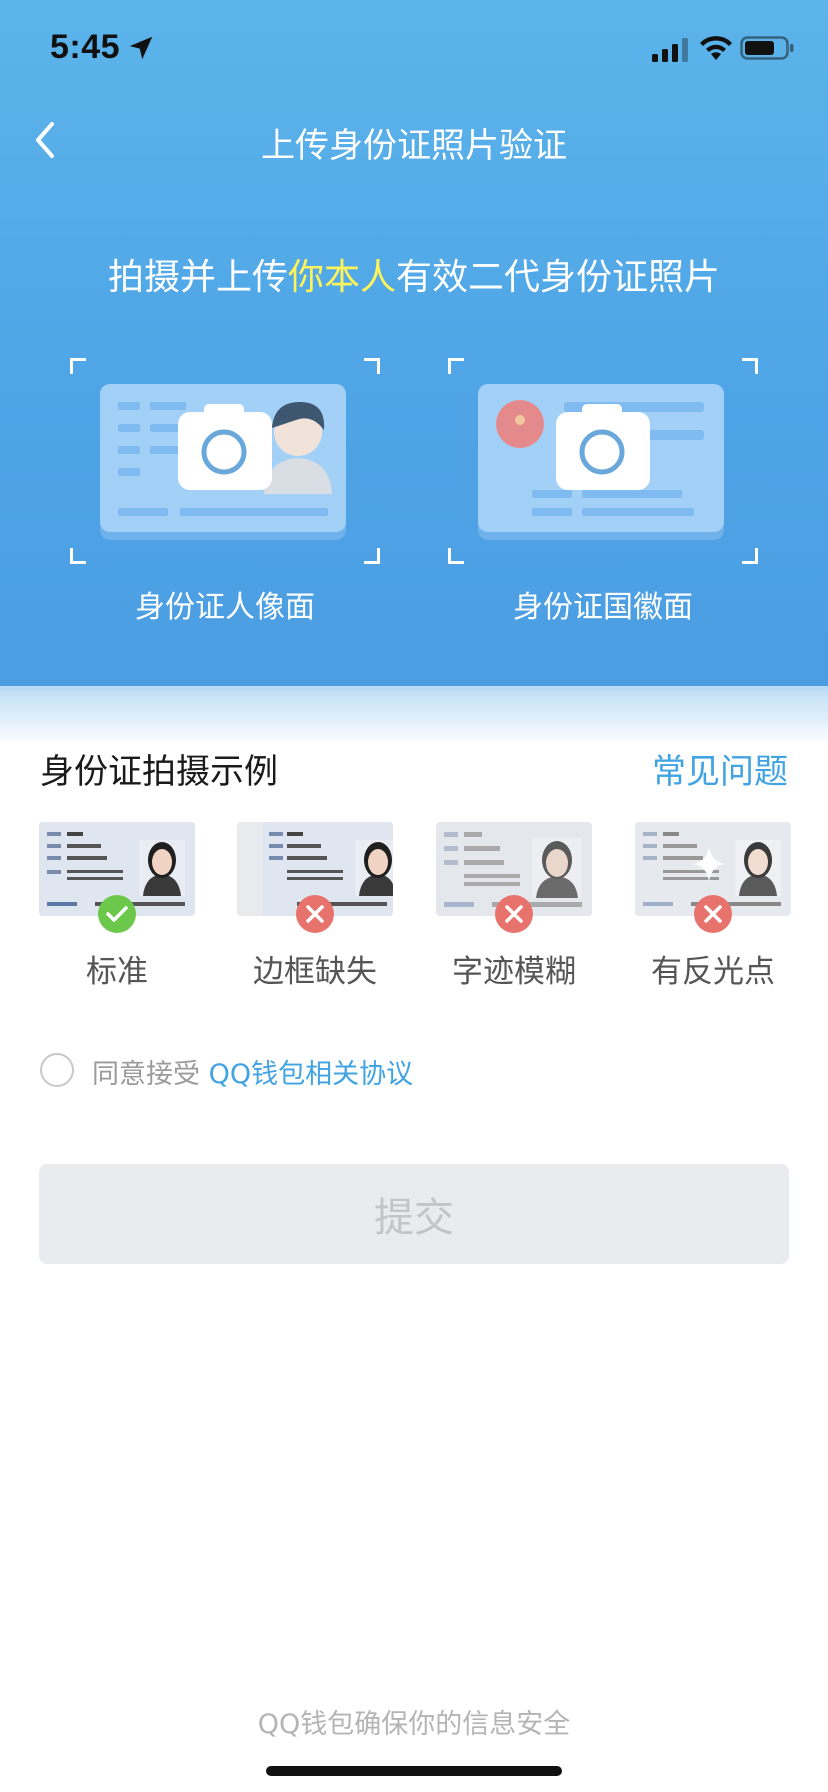 Image resolution: width=828 pixels, height=1792 pixels. I want to click on example-glare: 有反光点, so click(713, 906).